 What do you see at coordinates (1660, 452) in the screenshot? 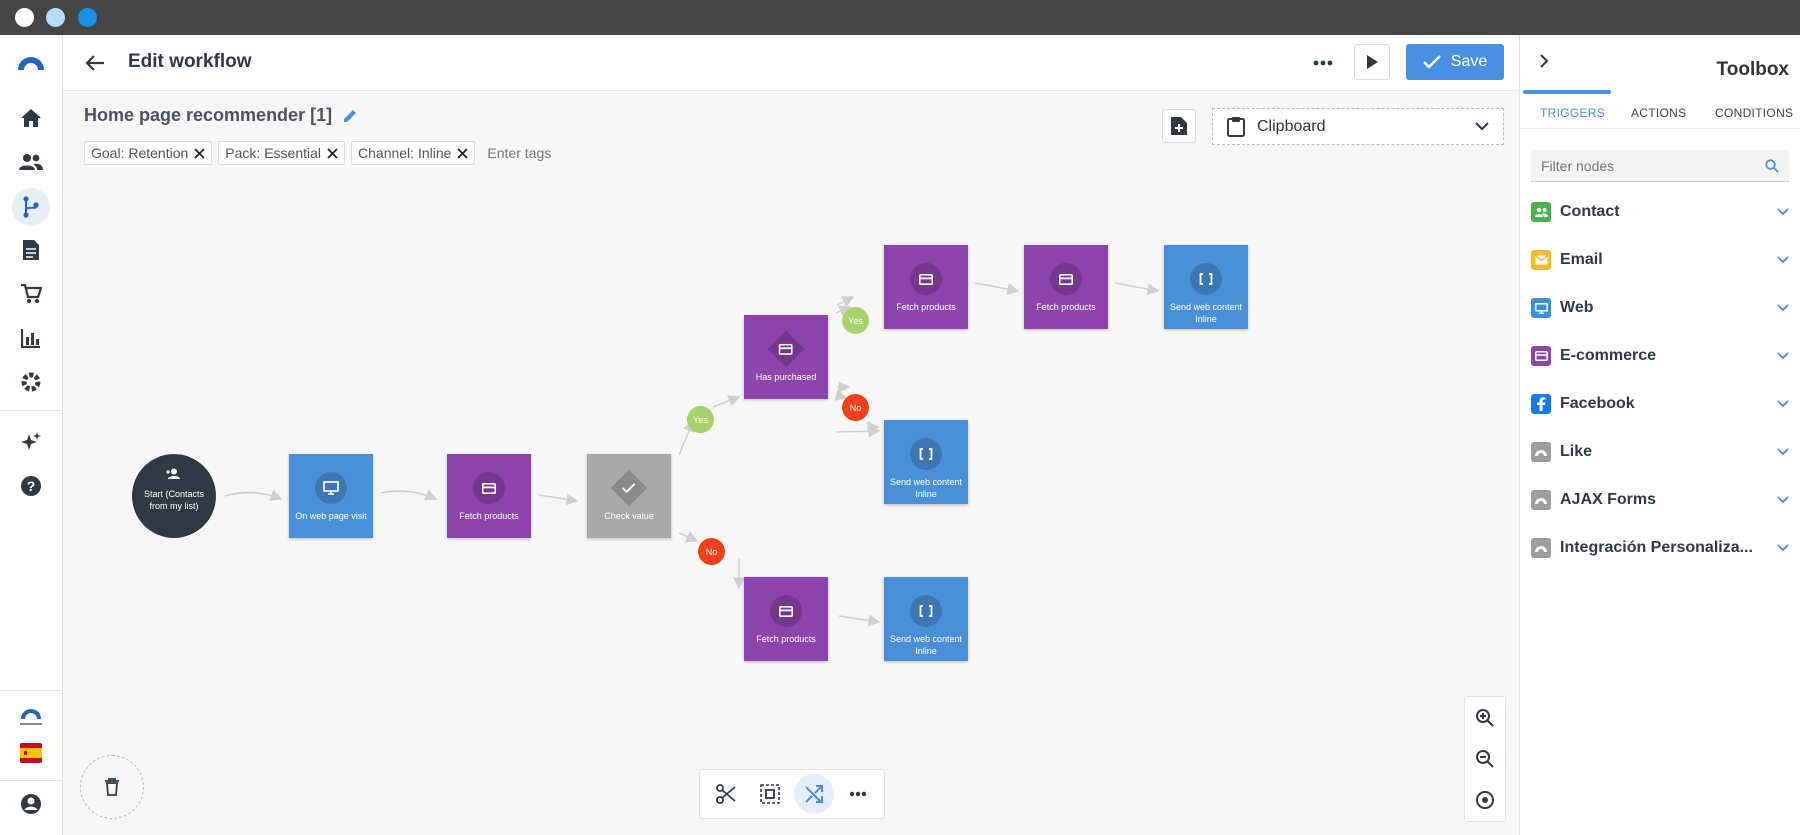
I see `category-like: Like` at bounding box center [1660, 452].